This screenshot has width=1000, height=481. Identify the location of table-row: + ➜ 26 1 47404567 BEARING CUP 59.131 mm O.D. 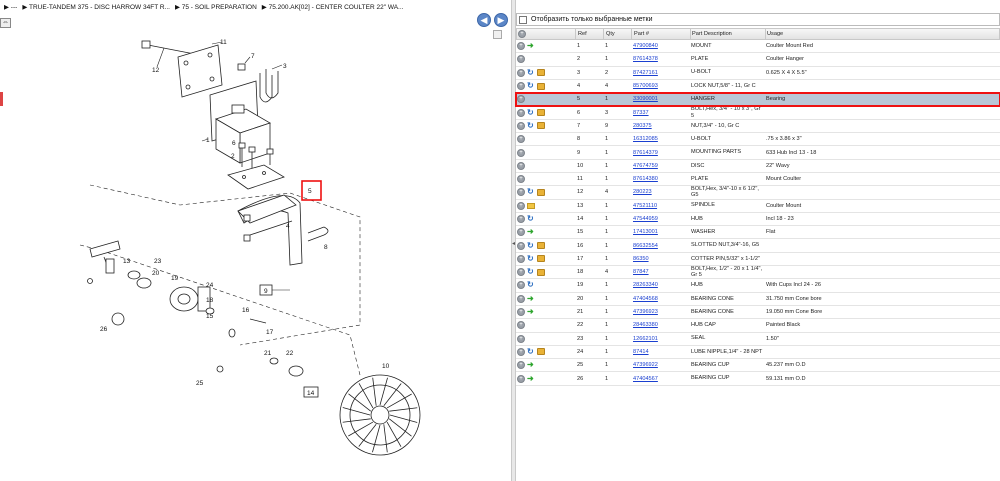
(758, 379).